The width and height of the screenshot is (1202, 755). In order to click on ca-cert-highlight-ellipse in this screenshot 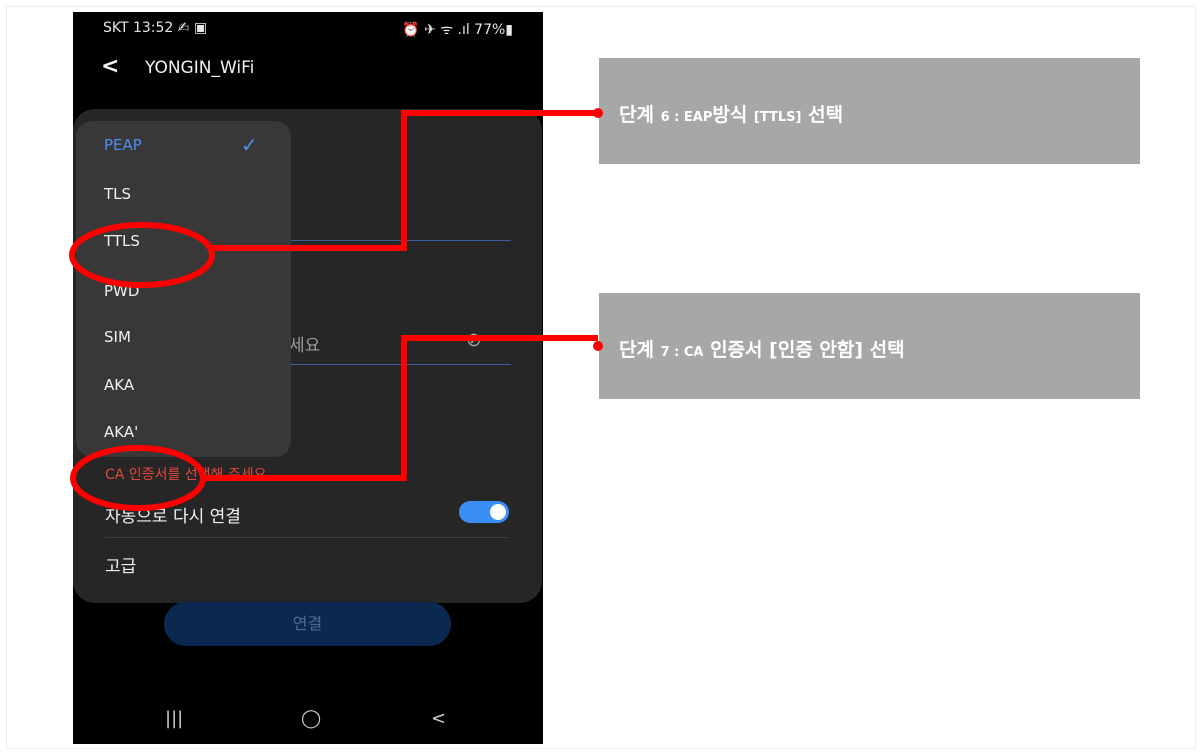, I will do `click(138, 478)`.